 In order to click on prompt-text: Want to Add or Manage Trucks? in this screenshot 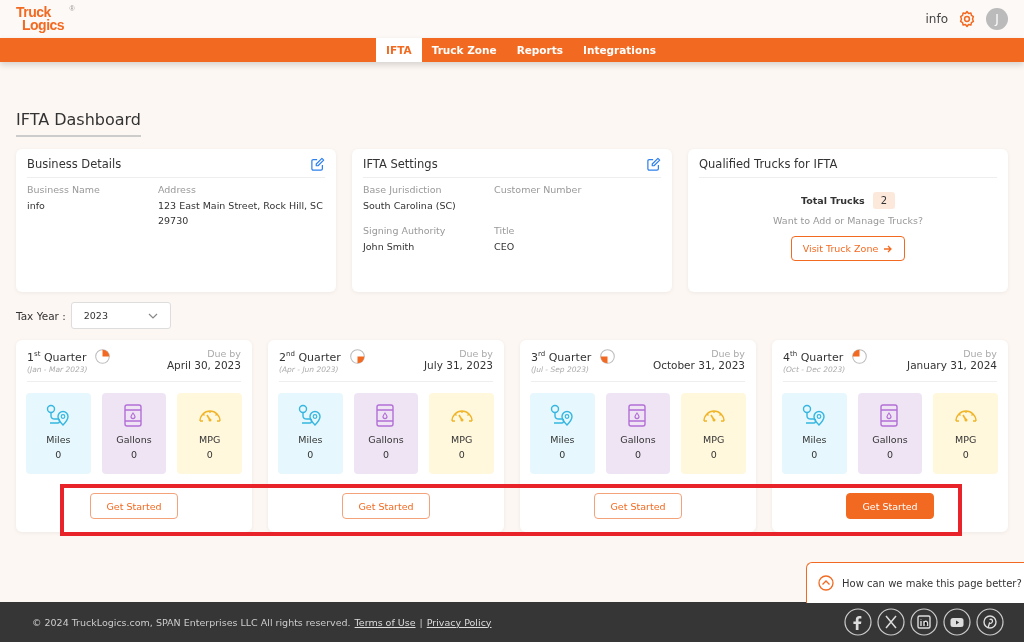, I will do `click(848, 220)`.